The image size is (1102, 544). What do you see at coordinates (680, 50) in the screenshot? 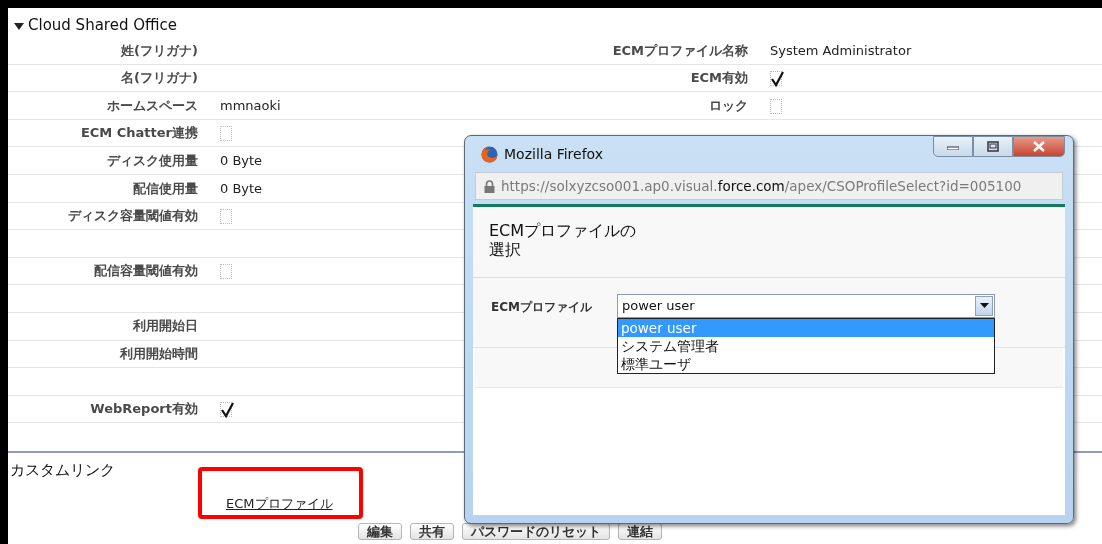
I see `field-label: ECMプロファイル名称` at bounding box center [680, 50].